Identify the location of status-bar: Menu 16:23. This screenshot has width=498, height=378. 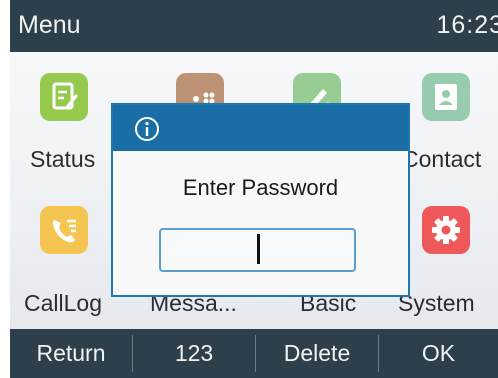
(254, 26).